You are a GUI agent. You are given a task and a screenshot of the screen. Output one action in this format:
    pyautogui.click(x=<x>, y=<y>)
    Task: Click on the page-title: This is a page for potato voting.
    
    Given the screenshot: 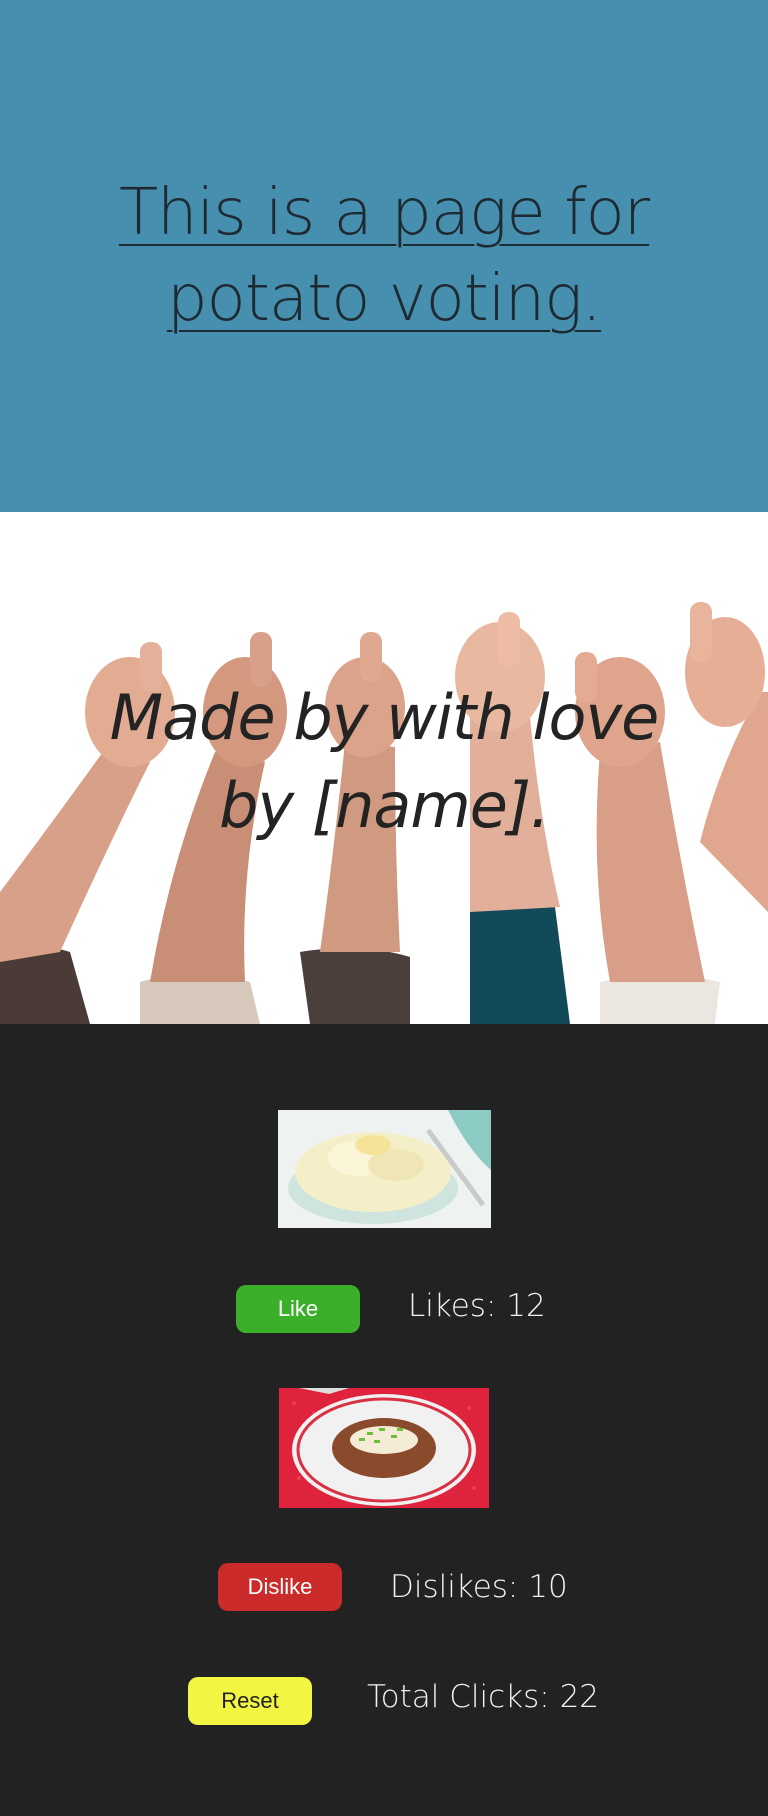 What is the action you would take?
    pyautogui.click(x=384, y=256)
    